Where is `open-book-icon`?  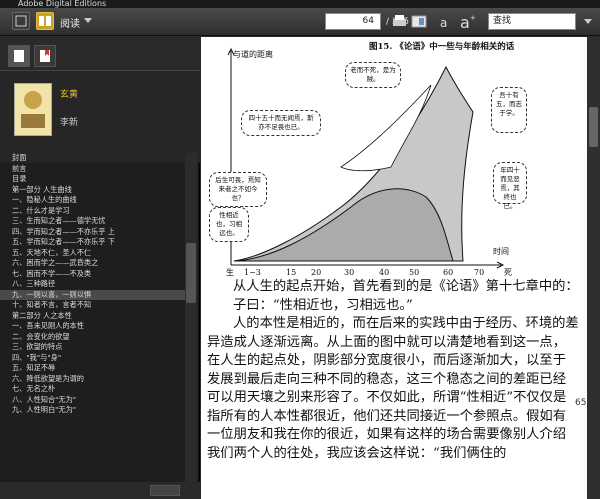
open-book-icon is located at coordinates (45, 21).